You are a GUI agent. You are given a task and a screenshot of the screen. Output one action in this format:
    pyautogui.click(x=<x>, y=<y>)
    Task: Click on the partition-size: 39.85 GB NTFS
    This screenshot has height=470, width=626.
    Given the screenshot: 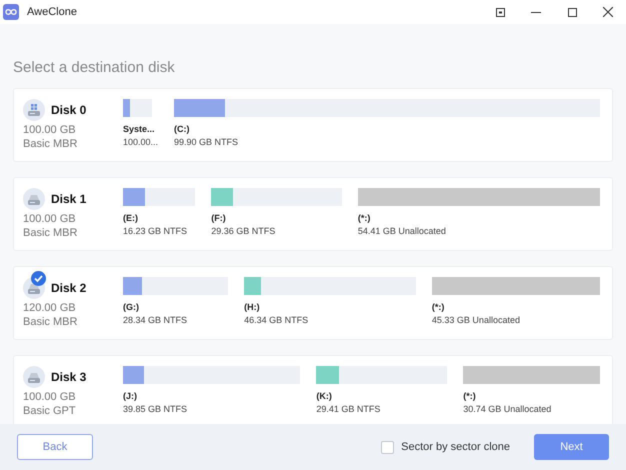 What is the action you would take?
    pyautogui.click(x=155, y=409)
    